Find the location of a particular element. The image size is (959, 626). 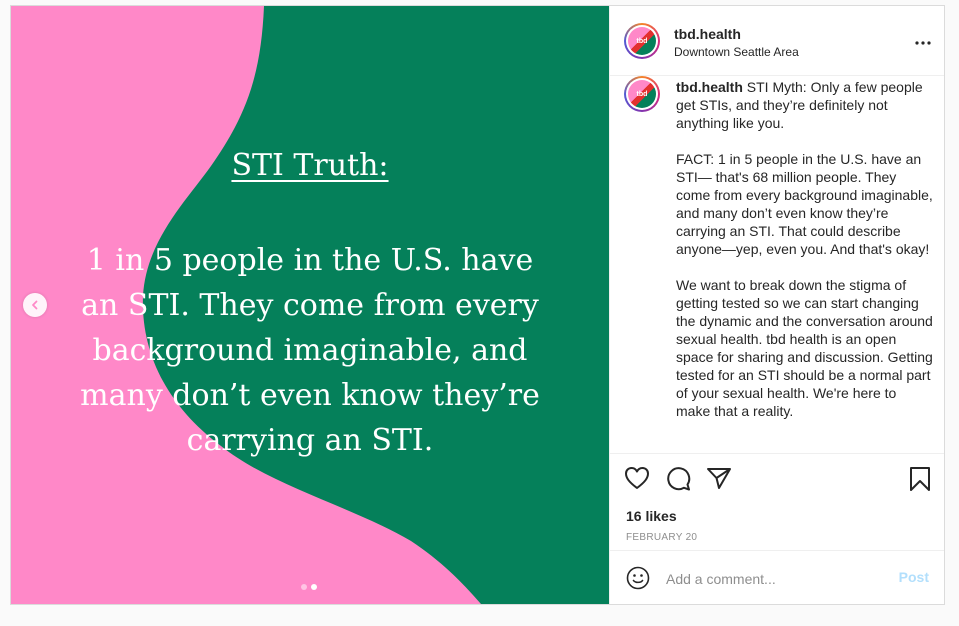

likes-count: 16 likes is located at coordinates (651, 516).